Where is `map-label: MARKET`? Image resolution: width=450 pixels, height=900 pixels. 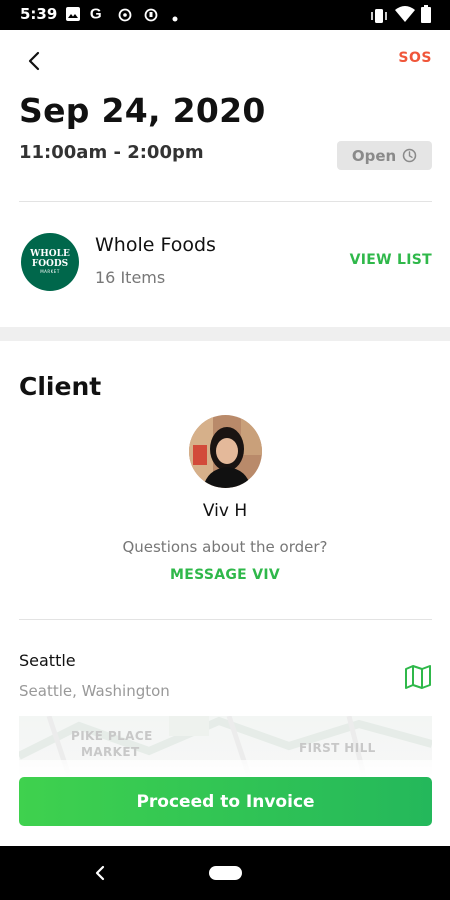
map-label: MARKET is located at coordinates (110, 752).